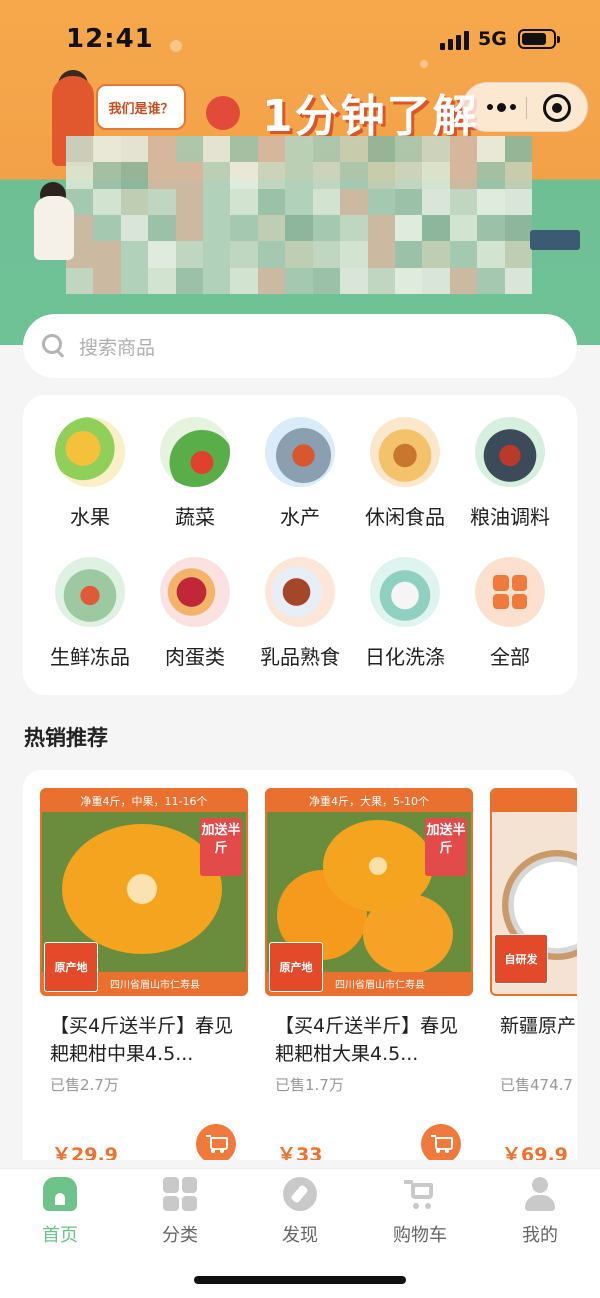 Image resolution: width=600 pixels, height=1298 pixels. I want to click on illustration-laptop, so click(555, 240).